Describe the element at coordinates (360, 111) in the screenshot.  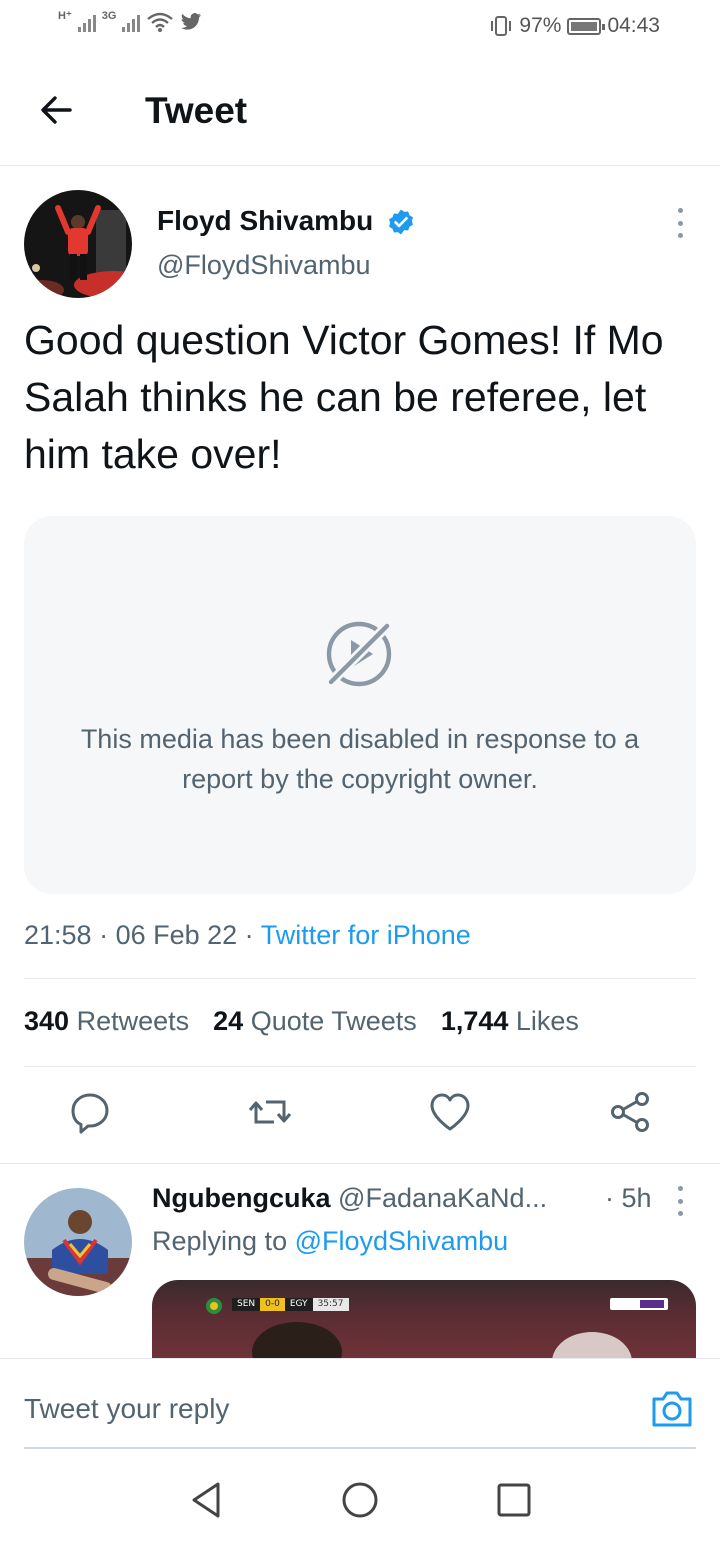
I see `app-header: Tweet` at that location.